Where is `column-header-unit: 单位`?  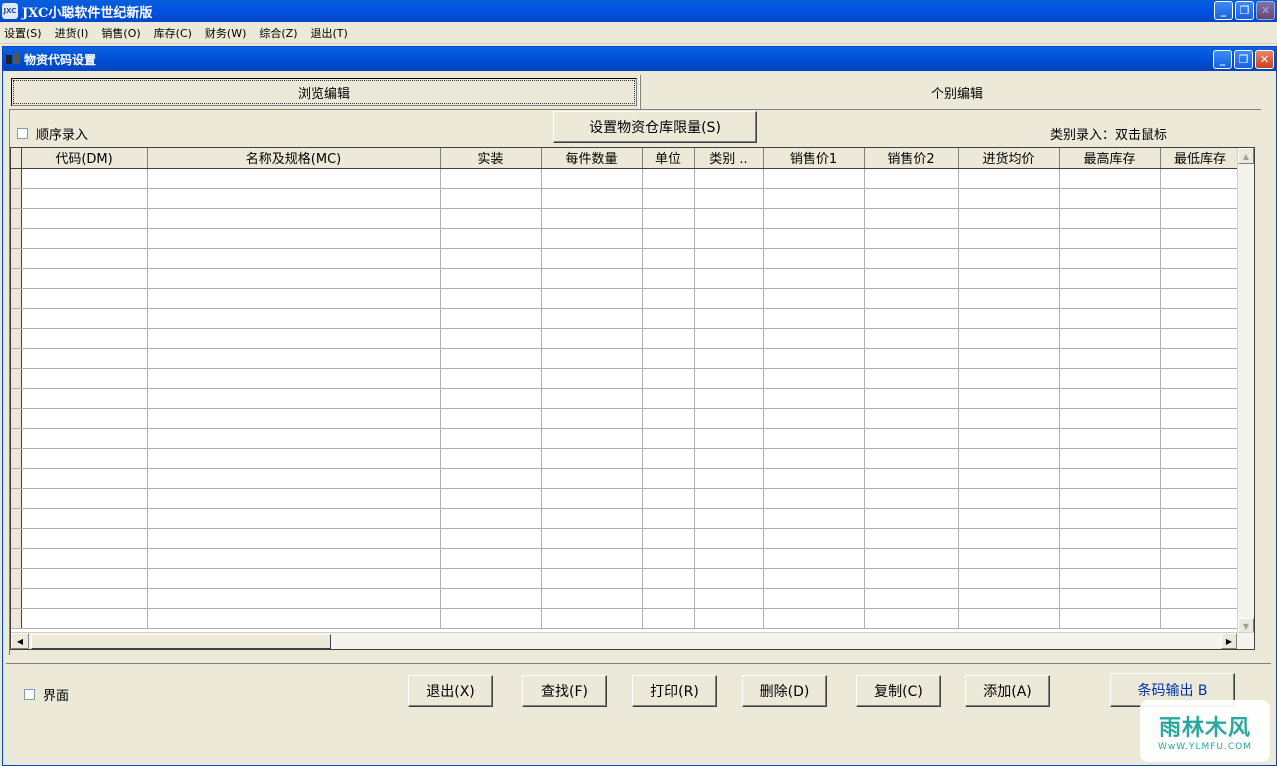 column-header-unit: 单位 is located at coordinates (668, 158).